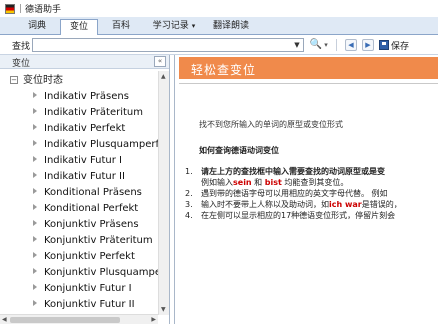 The width and height of the screenshot is (438, 324). Describe the element at coordinates (86, 225) in the screenshot. I see `tree-item-konjunktiv-praesens: Konjunktiv Präsens` at that location.